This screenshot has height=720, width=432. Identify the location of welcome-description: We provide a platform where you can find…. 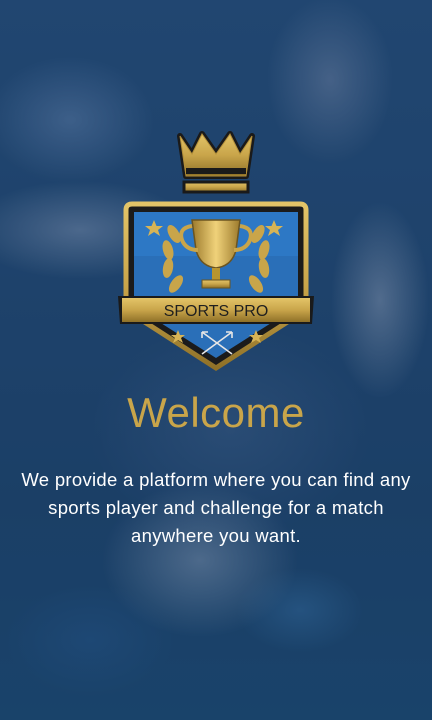
(216, 507).